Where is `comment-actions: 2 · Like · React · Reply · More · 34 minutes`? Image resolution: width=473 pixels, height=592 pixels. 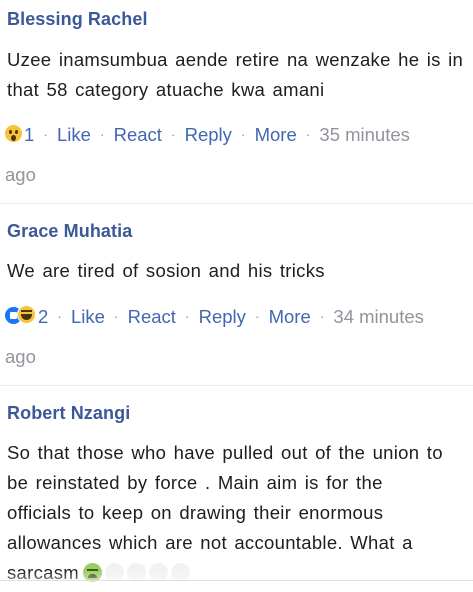
comment-actions: 2 · Like · React · Reply · More · 34 minutes is located at coordinates (236, 316).